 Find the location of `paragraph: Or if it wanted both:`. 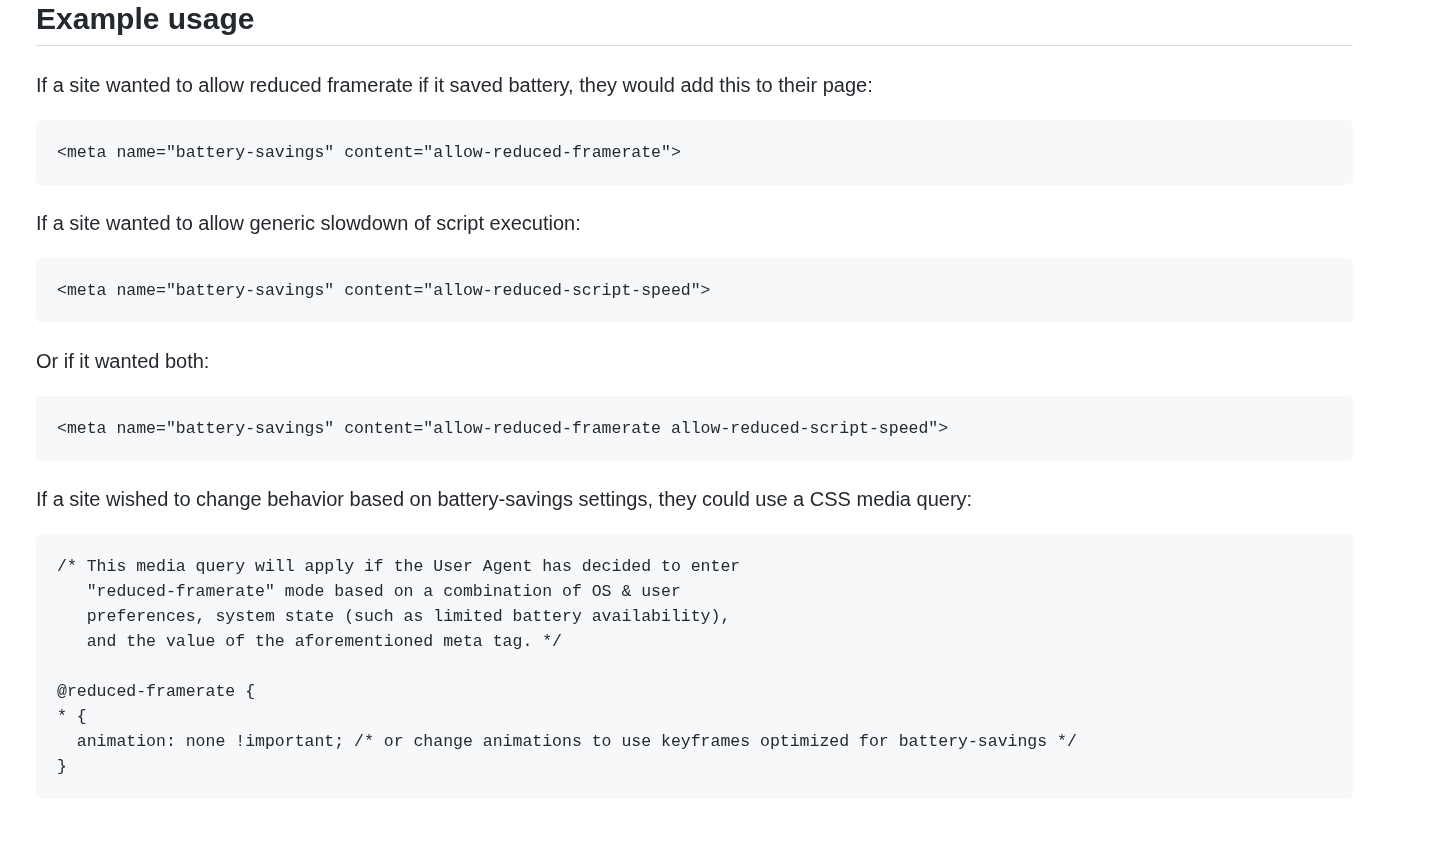

paragraph: Or if it wanted both: is located at coordinates (123, 361).